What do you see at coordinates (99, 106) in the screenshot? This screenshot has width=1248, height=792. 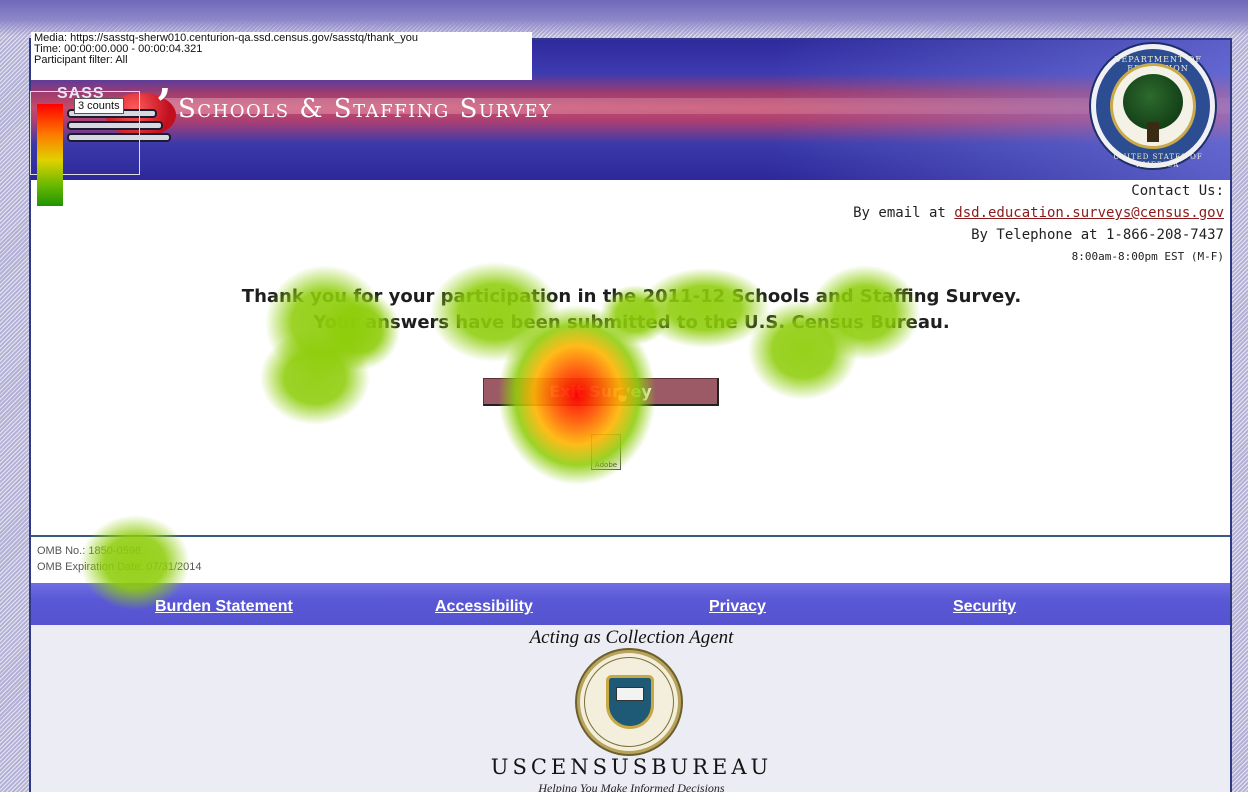 I see `heatmap-legend-label: 3 counts` at bounding box center [99, 106].